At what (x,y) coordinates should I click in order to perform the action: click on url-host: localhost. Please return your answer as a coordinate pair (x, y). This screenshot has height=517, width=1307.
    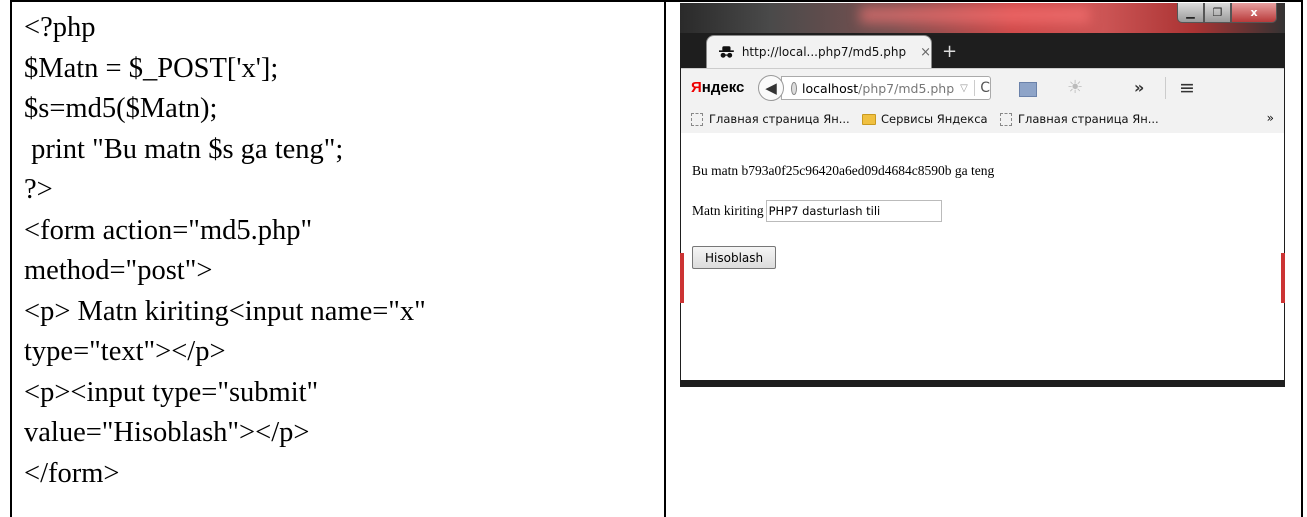
    Looking at the image, I should click on (830, 88).